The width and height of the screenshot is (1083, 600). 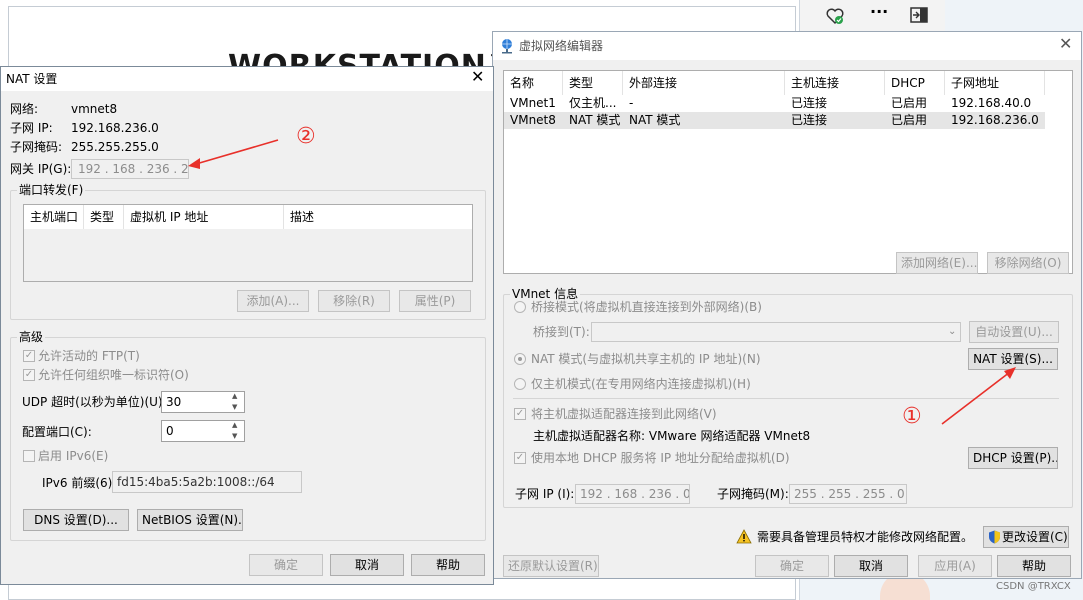 I want to click on annotation-label-two: ②, so click(x=306, y=136).